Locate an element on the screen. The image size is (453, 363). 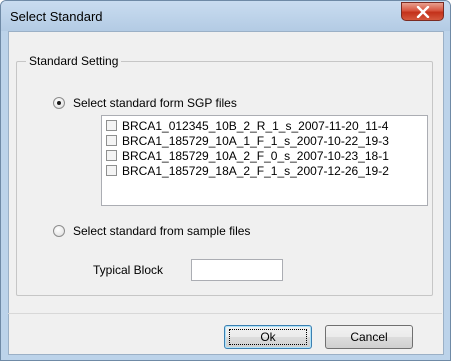
sample-files-label: Select standard from sample files is located at coordinates (161, 231).